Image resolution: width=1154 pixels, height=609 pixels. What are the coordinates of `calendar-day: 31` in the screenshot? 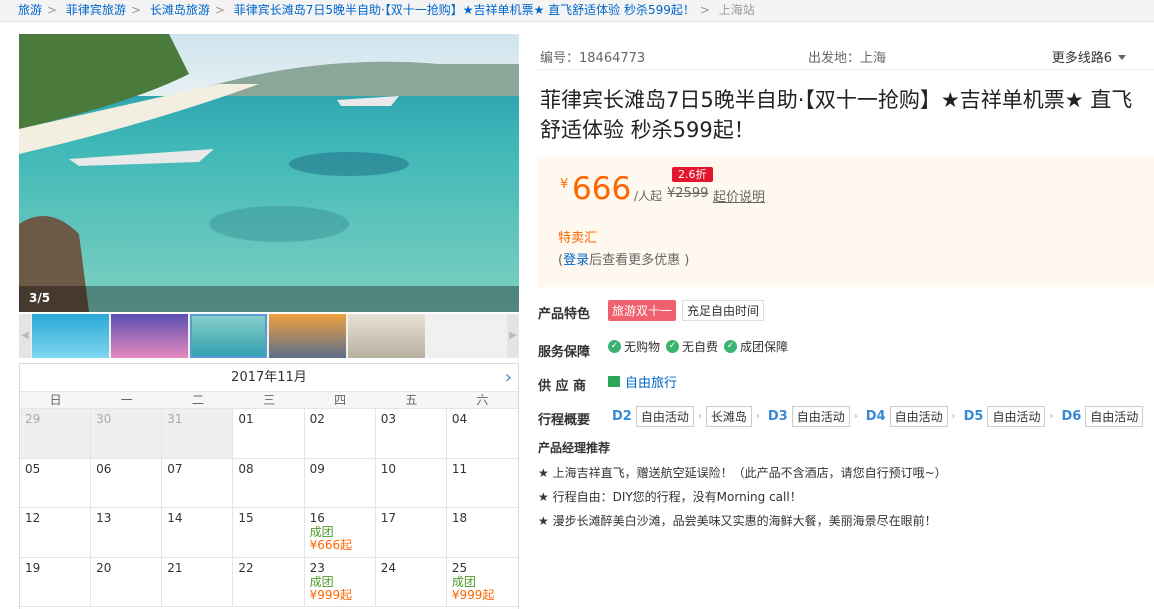 It's located at (198, 434).